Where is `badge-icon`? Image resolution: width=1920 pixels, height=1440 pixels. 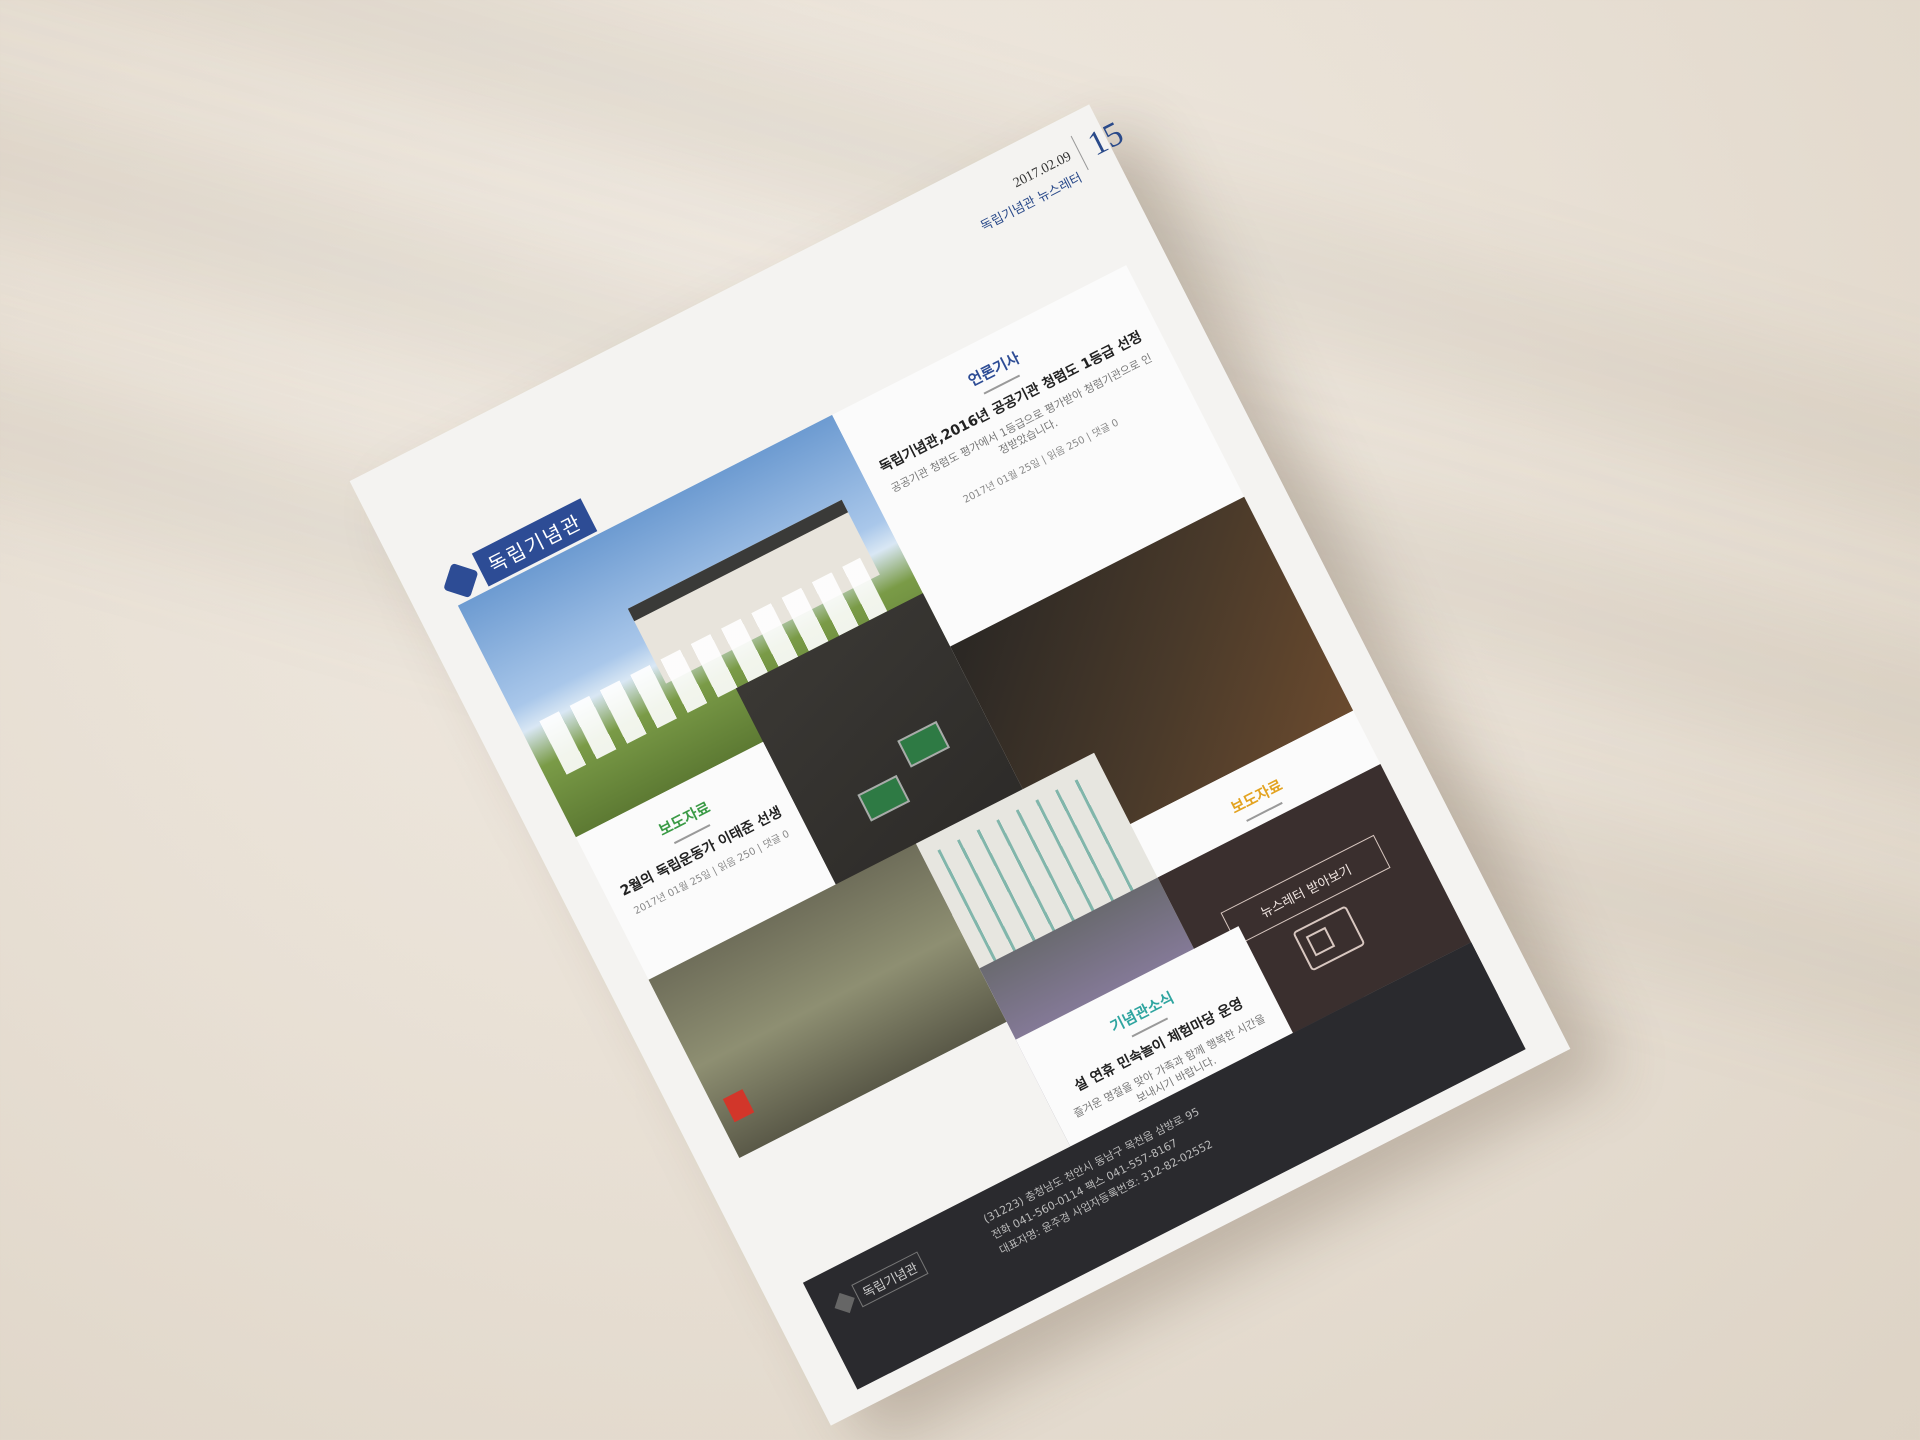 badge-icon is located at coordinates (738, 1106).